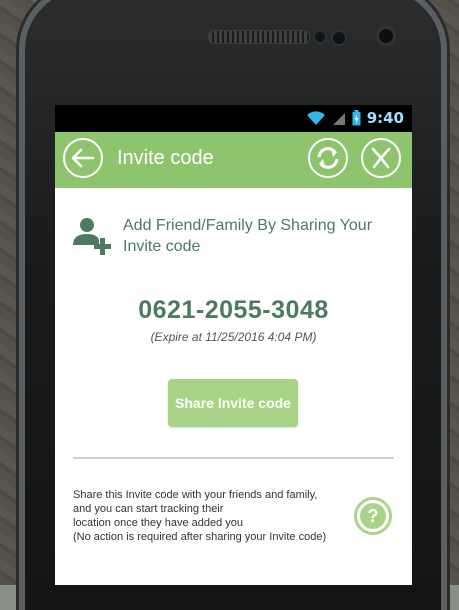 The height and width of the screenshot is (610, 459). Describe the element at coordinates (338, 119) in the screenshot. I see `signal-icon` at that location.